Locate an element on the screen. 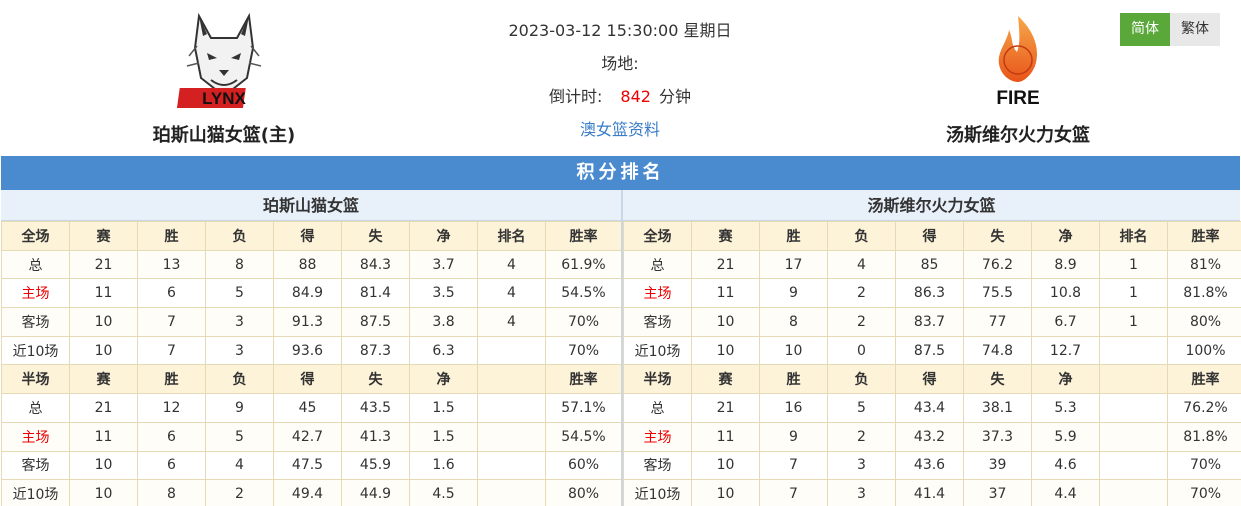 This screenshot has width=1241, height=506. stat-cell: 86.3 is located at coordinates (929, 293).